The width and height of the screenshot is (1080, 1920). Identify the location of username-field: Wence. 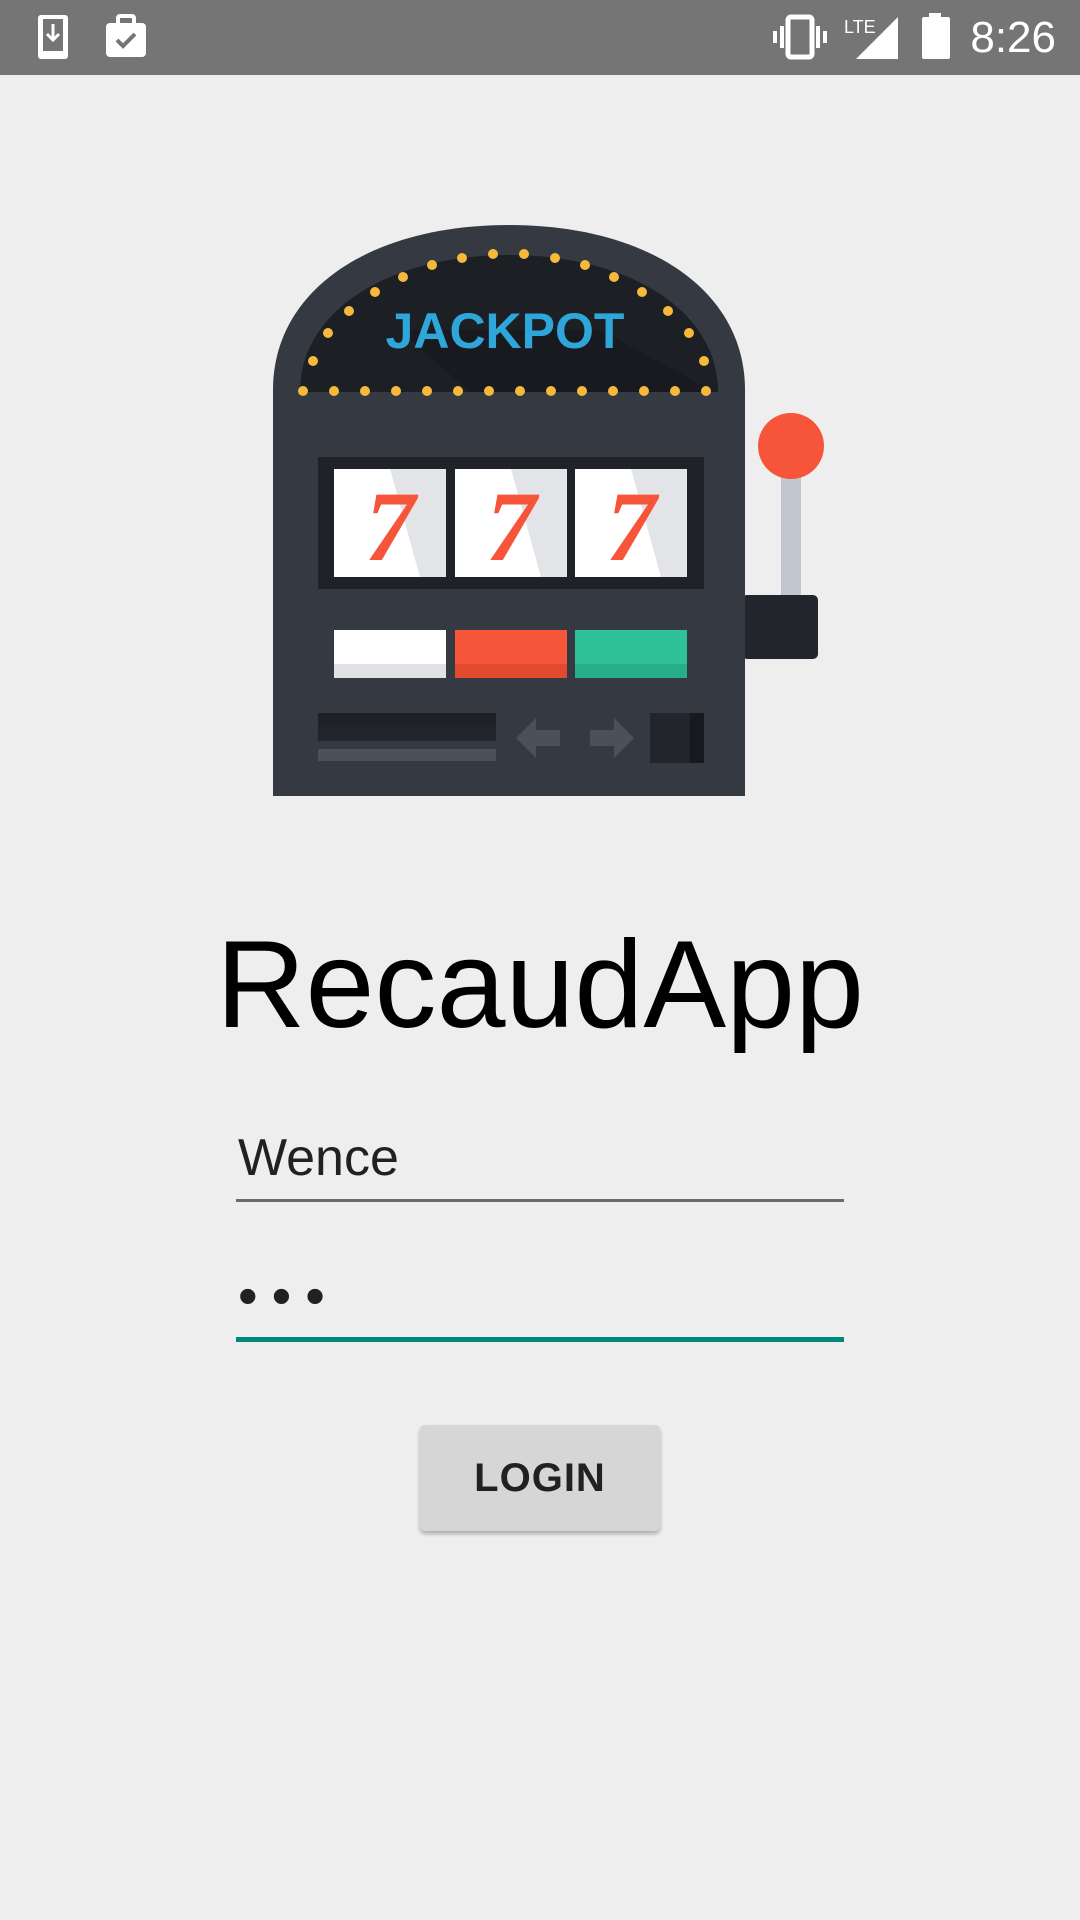
(540, 1161).